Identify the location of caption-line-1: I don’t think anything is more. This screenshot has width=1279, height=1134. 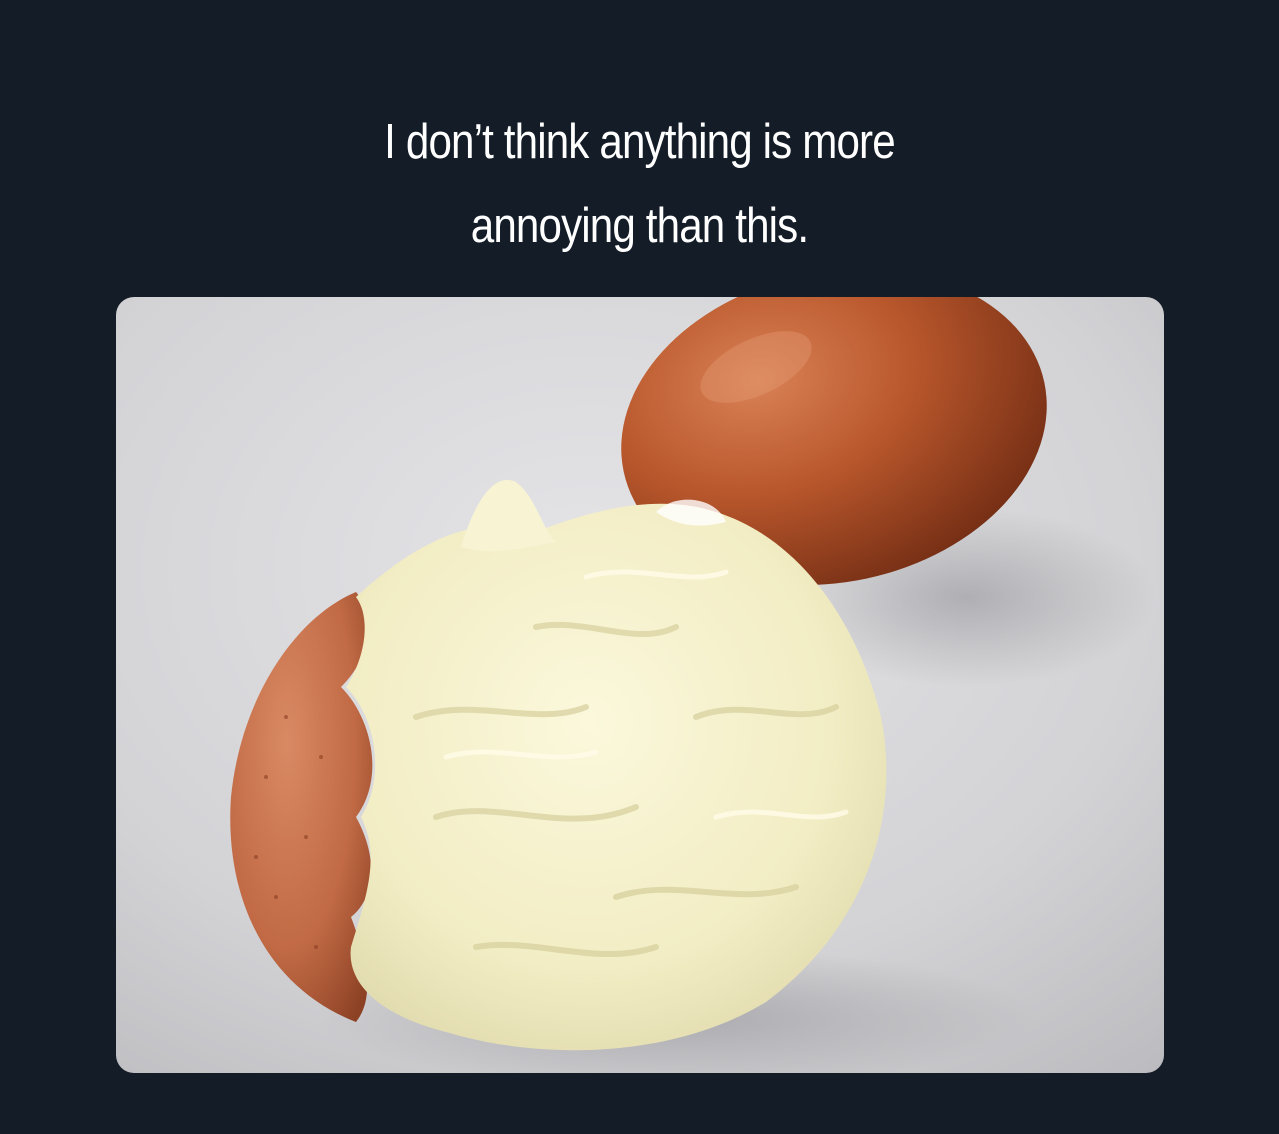
(639, 142).